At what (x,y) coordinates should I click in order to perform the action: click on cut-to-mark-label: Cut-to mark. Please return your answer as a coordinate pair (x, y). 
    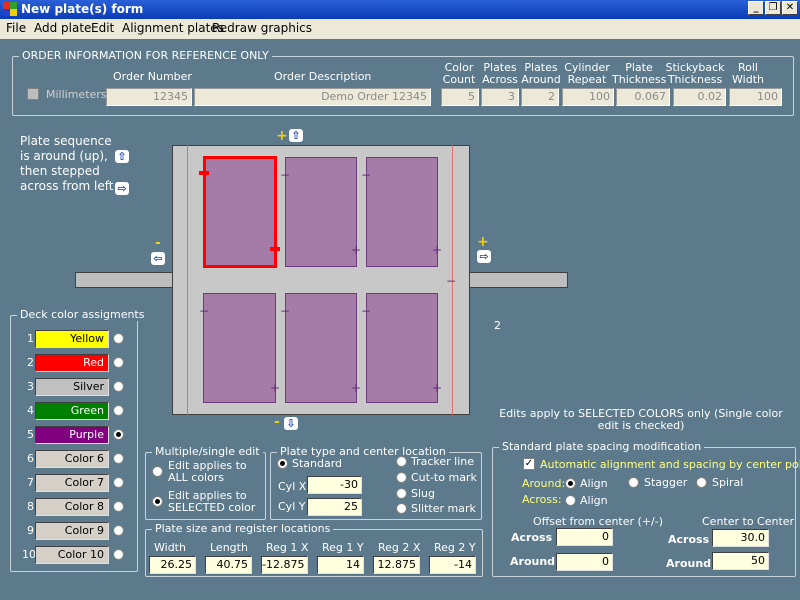
    Looking at the image, I should click on (444, 477).